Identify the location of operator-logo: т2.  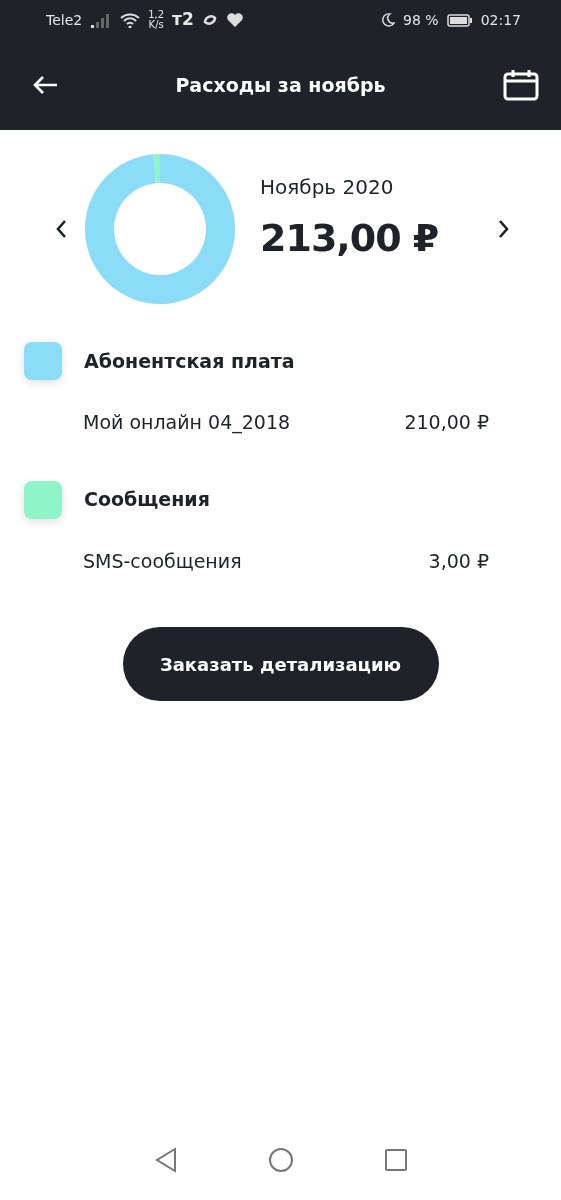
(183, 20).